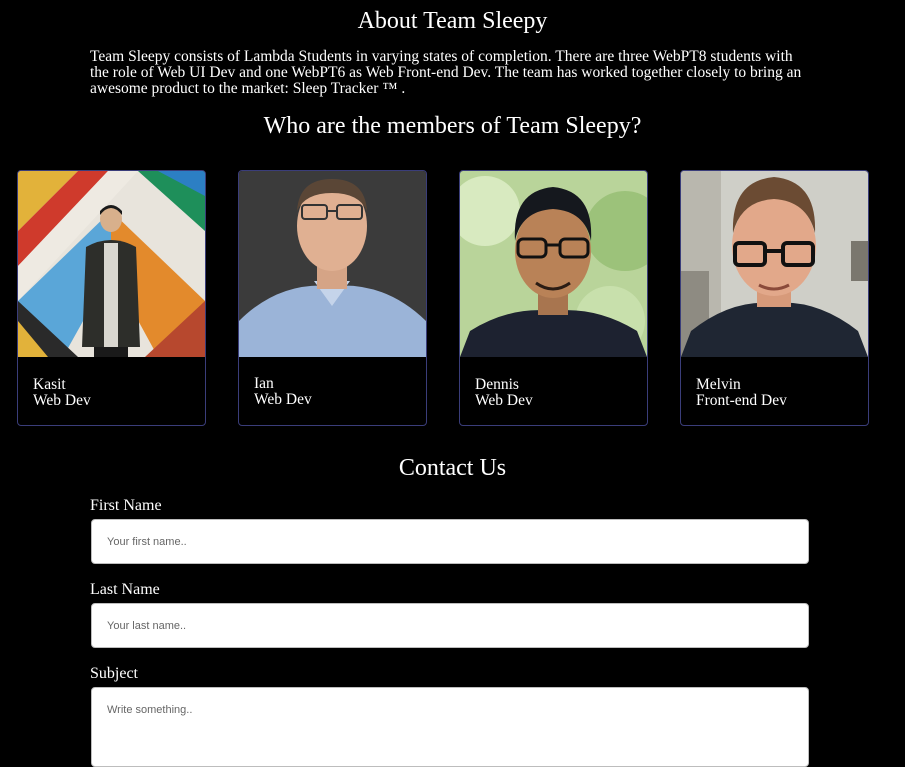 Image resolution: width=905 pixels, height=767 pixels. I want to click on members-title: Who are the members of Team Sleepy?, so click(452, 126).